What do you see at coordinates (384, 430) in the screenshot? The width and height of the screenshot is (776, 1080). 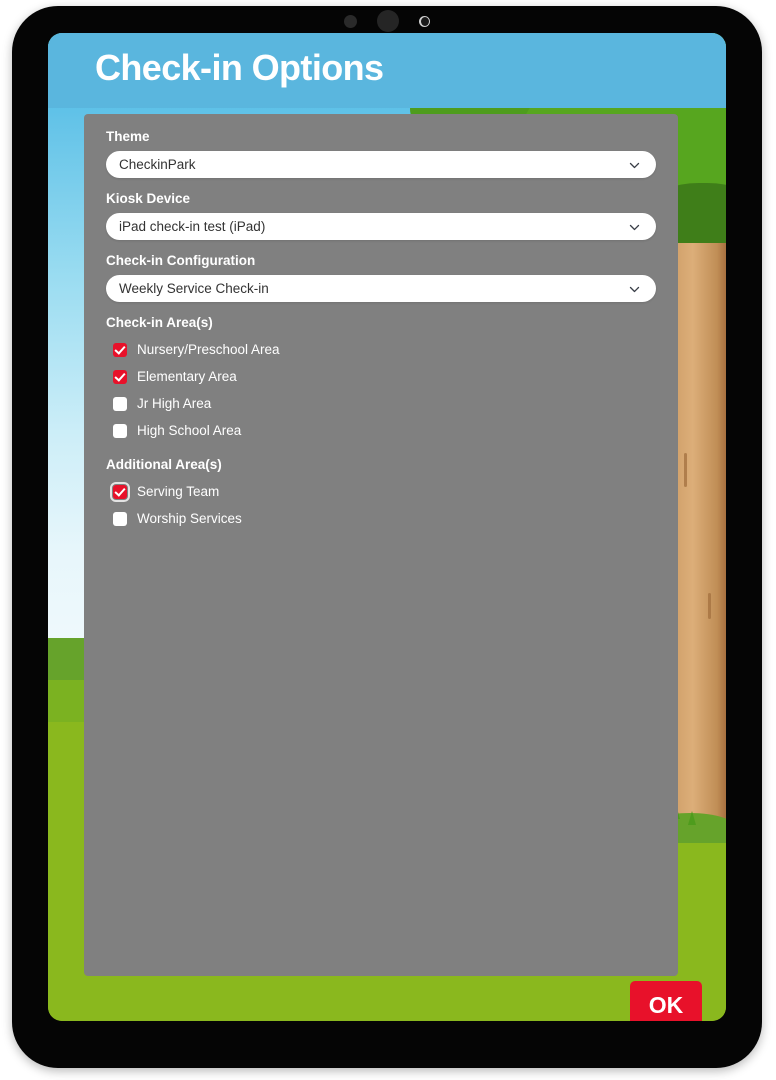 I see `checkin-area-row: High School Area` at bounding box center [384, 430].